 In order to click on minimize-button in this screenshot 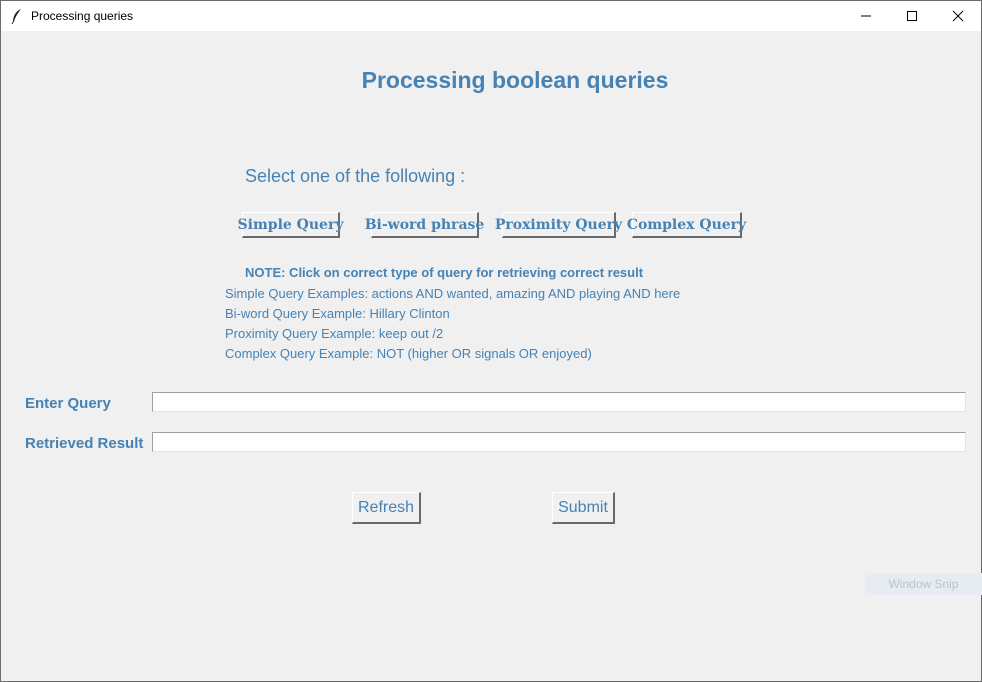, I will do `click(866, 16)`.